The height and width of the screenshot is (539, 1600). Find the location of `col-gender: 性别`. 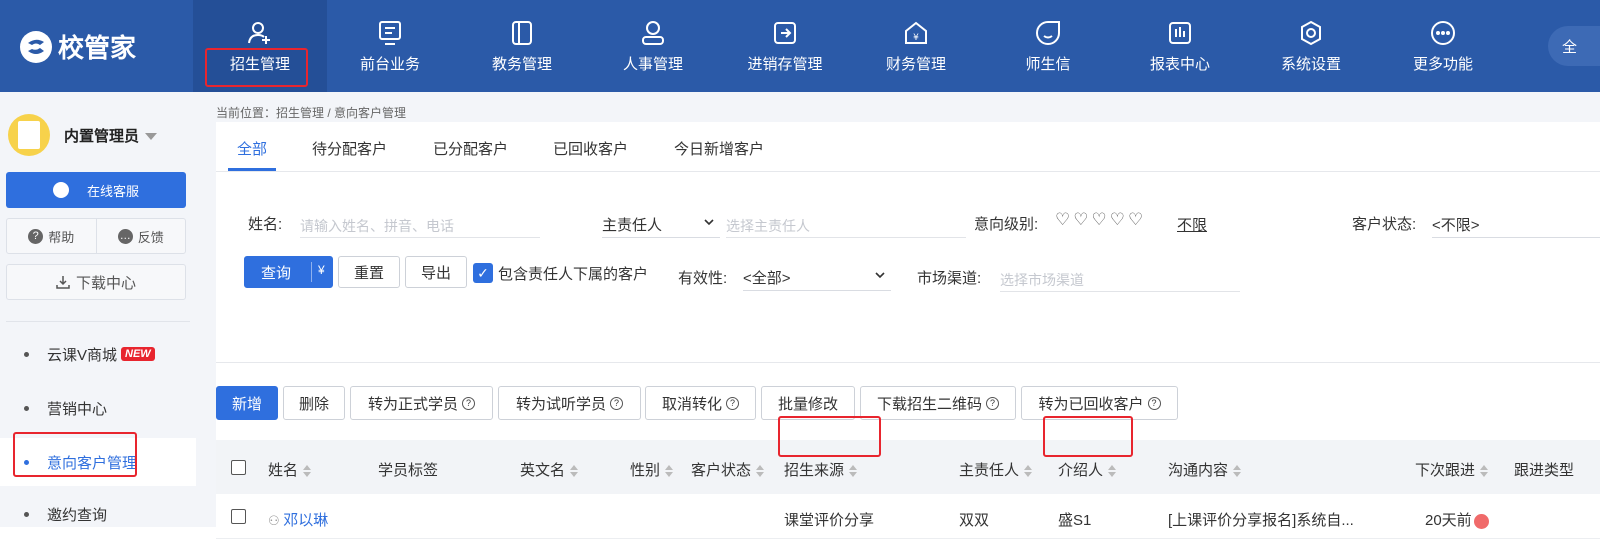

col-gender: 性别 is located at coordinates (652, 469).